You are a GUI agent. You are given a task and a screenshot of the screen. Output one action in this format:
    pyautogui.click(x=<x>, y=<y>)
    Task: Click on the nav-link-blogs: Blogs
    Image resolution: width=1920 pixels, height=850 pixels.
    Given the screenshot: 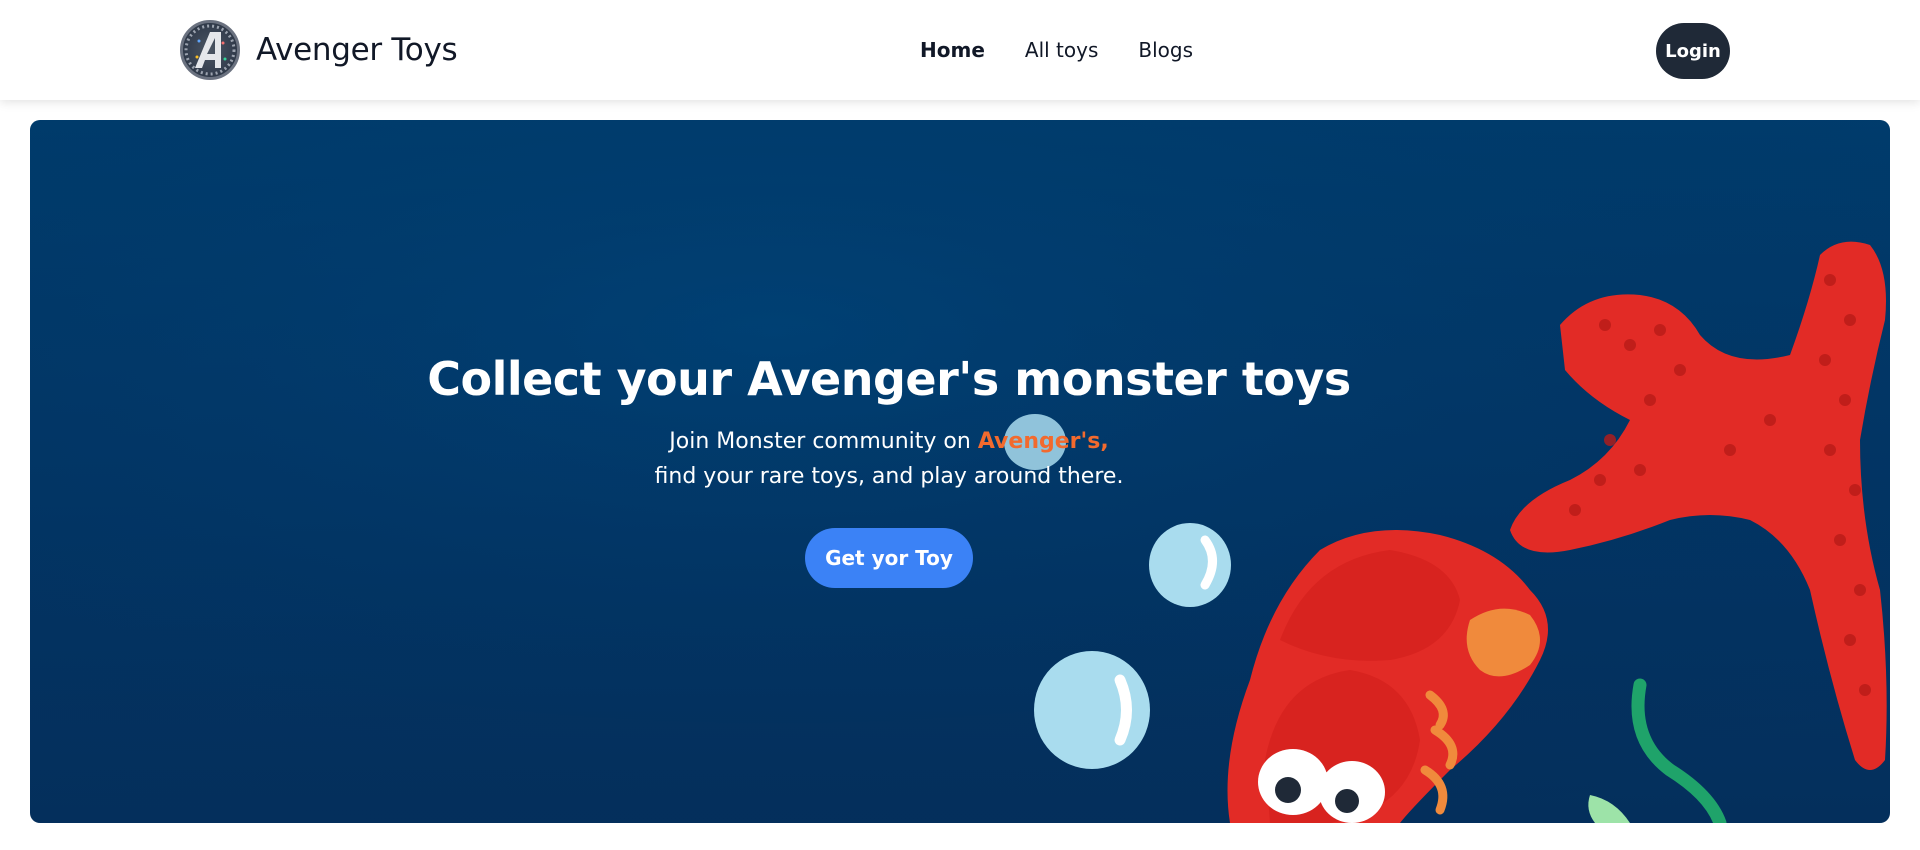 What is the action you would take?
    pyautogui.click(x=1165, y=50)
    